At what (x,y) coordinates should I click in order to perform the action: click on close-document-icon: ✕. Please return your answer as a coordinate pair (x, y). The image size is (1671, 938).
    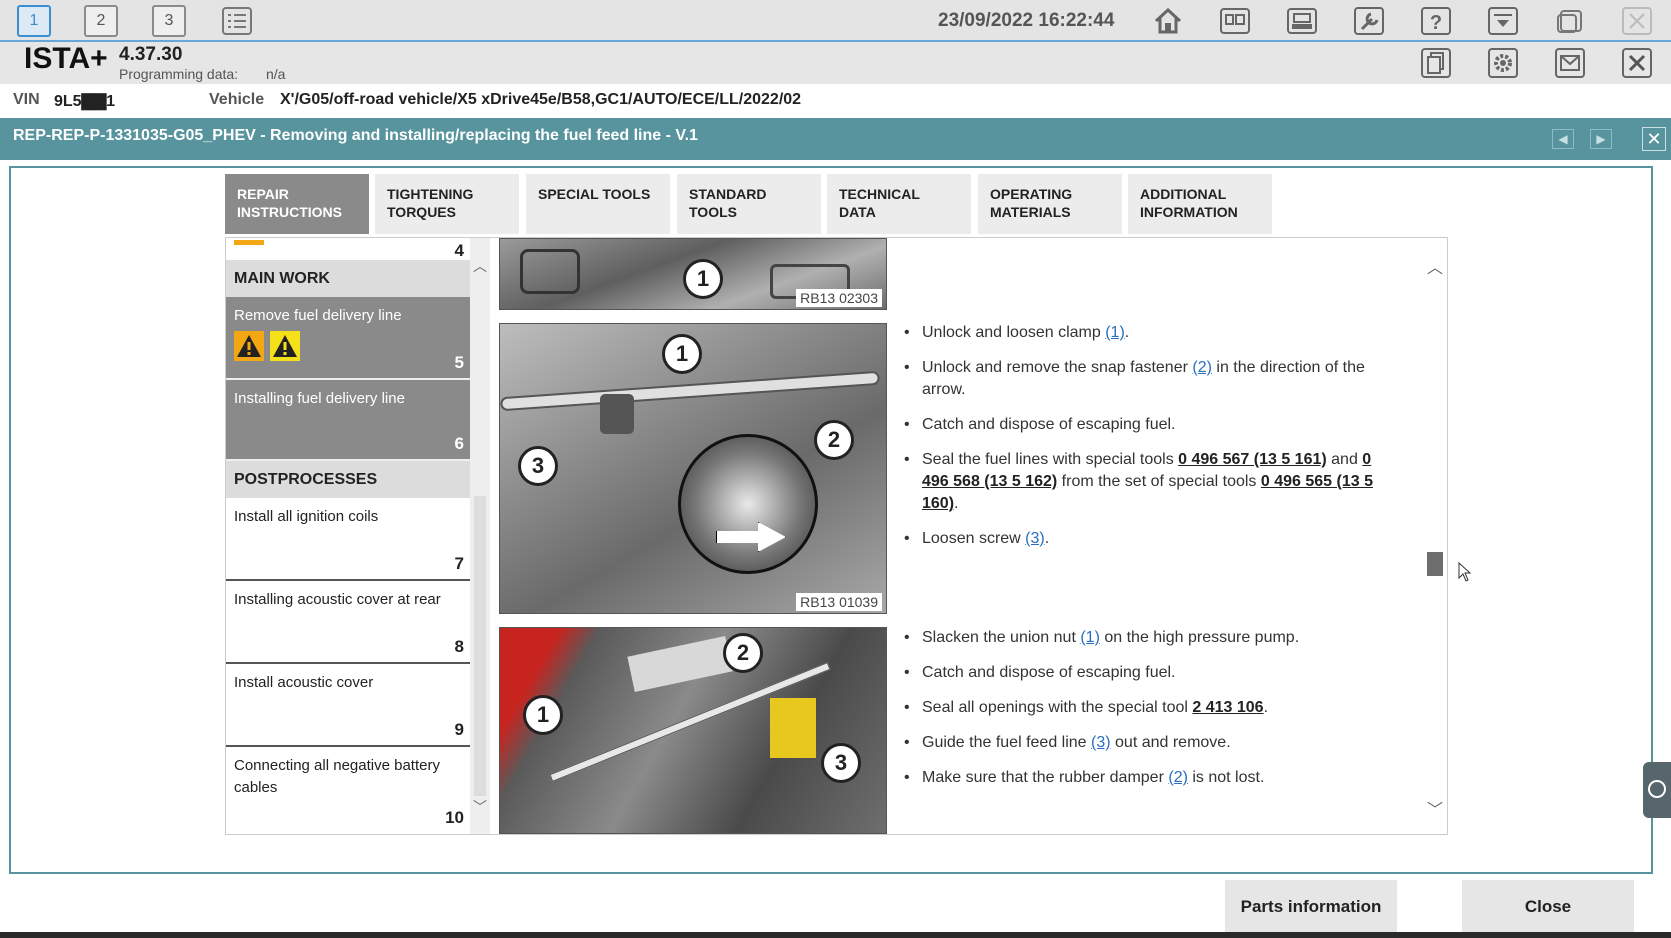
    Looking at the image, I should click on (1654, 139).